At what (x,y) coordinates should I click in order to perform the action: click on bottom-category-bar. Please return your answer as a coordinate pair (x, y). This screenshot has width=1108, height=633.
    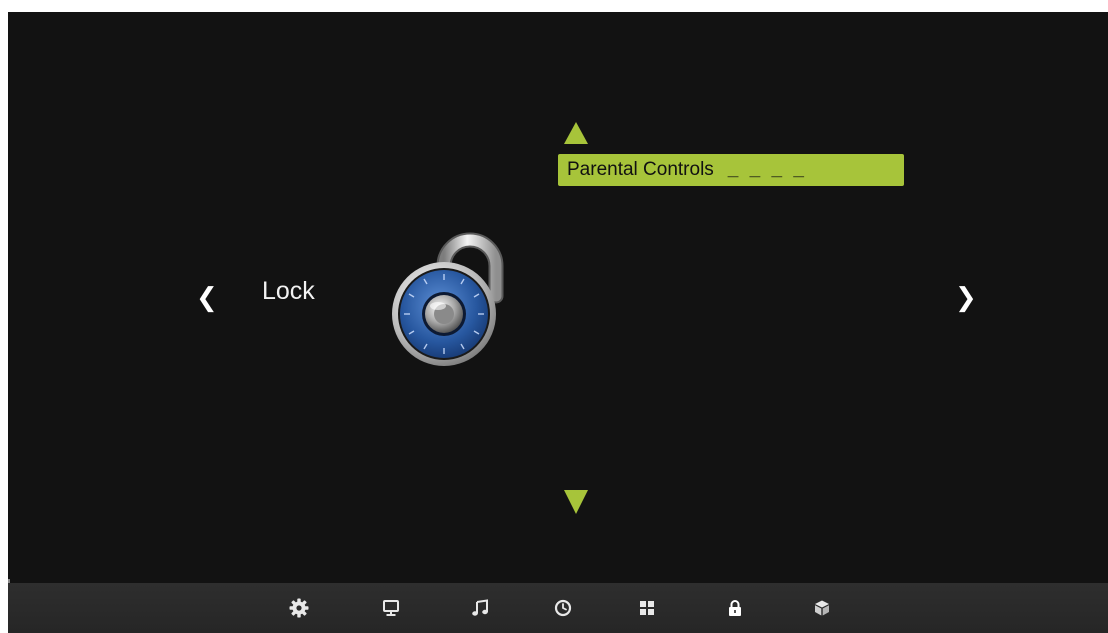
    Looking at the image, I should click on (558, 608).